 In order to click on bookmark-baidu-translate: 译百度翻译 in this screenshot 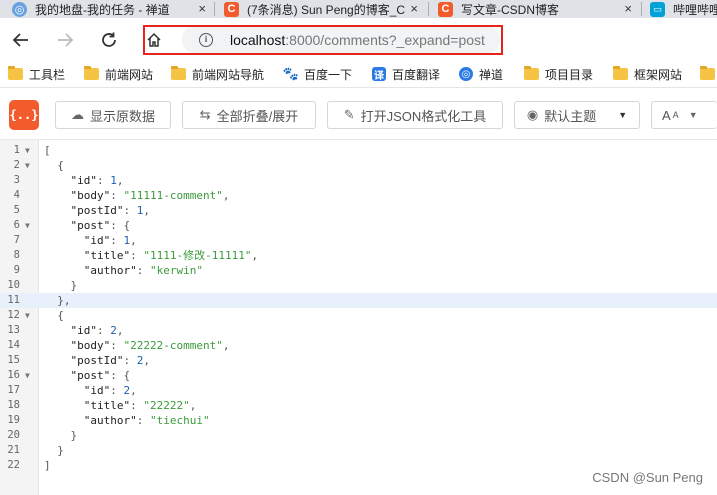, I will do `click(406, 74)`.